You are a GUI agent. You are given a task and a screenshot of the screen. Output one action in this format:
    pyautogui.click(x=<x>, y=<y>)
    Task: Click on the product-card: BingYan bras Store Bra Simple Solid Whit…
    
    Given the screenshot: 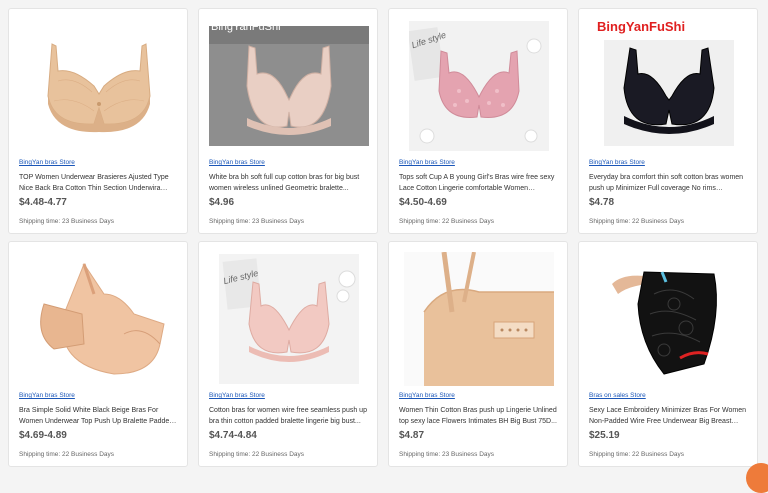 What is the action you would take?
    pyautogui.click(x=98, y=354)
    